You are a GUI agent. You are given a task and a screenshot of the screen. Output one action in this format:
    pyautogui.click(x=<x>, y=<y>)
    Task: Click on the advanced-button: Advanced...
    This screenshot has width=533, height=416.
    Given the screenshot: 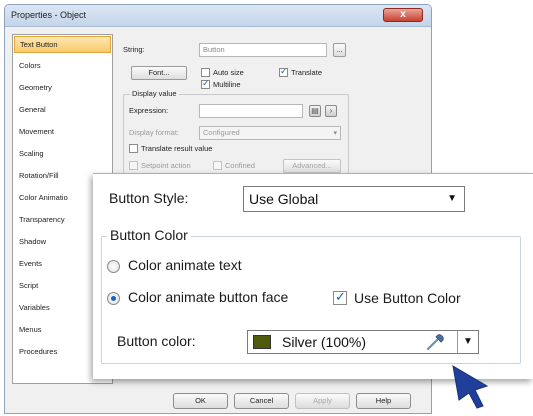 What is the action you would take?
    pyautogui.click(x=312, y=166)
    